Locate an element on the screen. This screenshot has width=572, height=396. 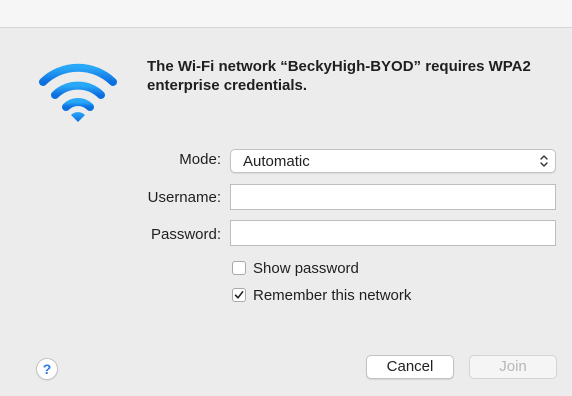
password-field is located at coordinates (393, 233).